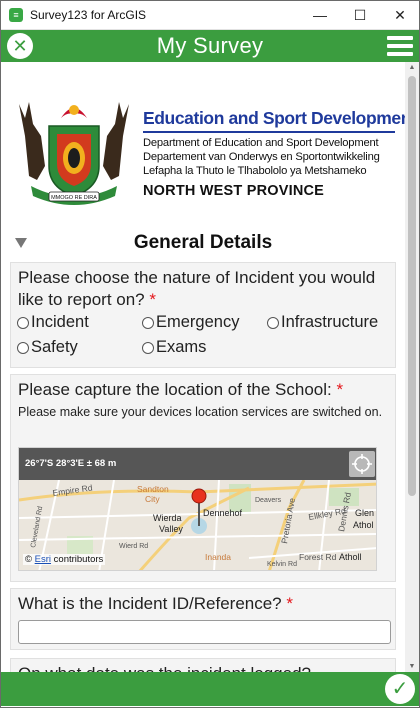 This screenshot has height=708, width=420. What do you see at coordinates (282, 564) in the screenshot?
I see `map-label: Kelvin Rd` at bounding box center [282, 564].